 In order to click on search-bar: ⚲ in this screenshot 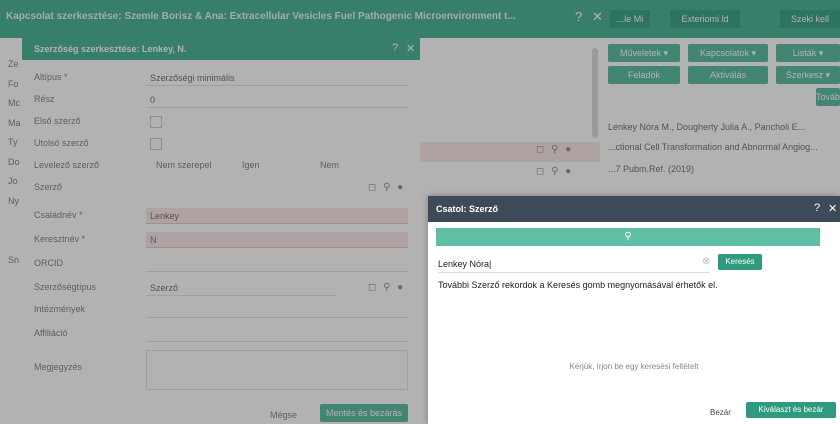, I will do `click(628, 237)`.